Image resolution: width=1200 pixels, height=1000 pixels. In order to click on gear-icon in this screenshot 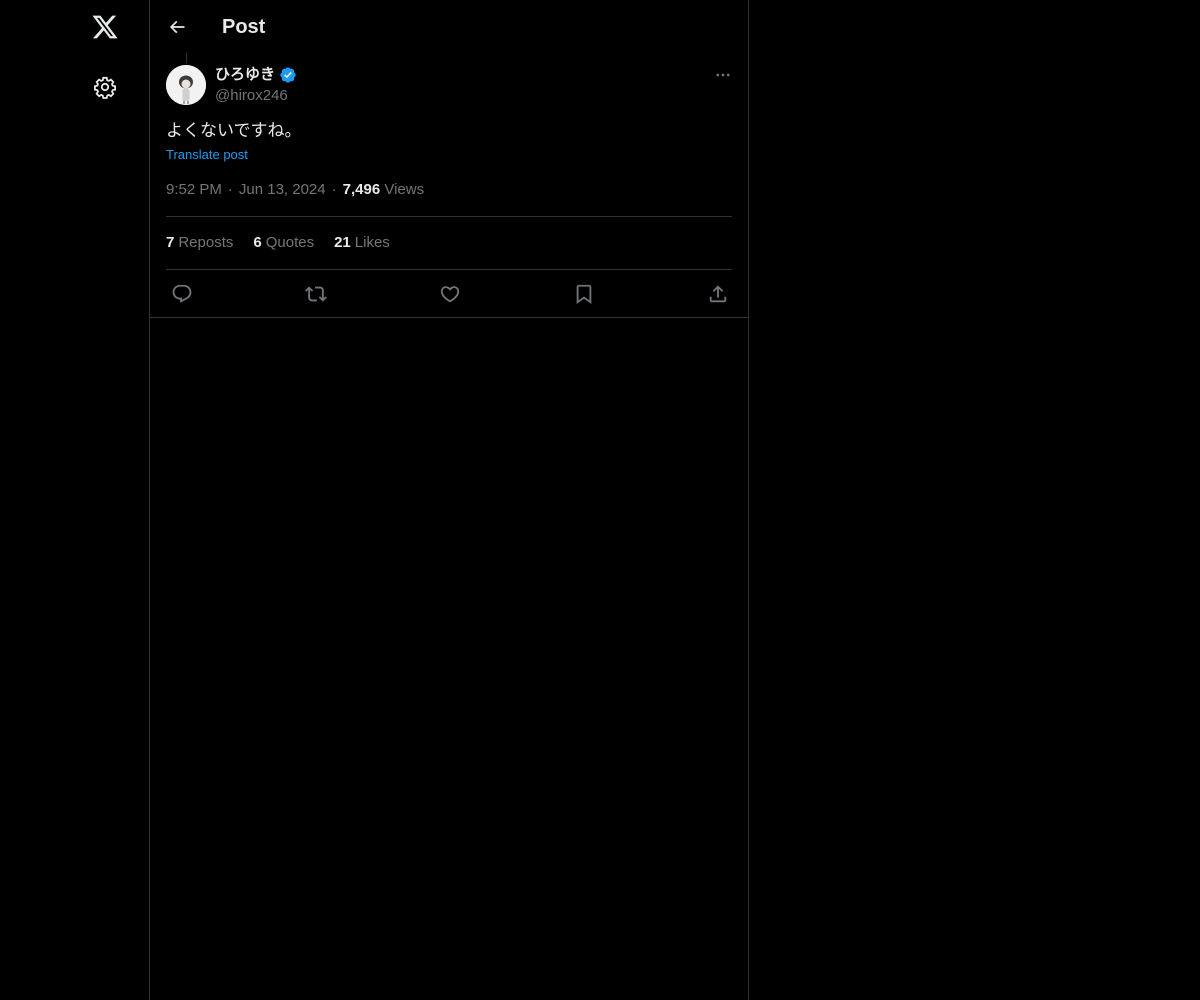, I will do `click(105, 87)`.